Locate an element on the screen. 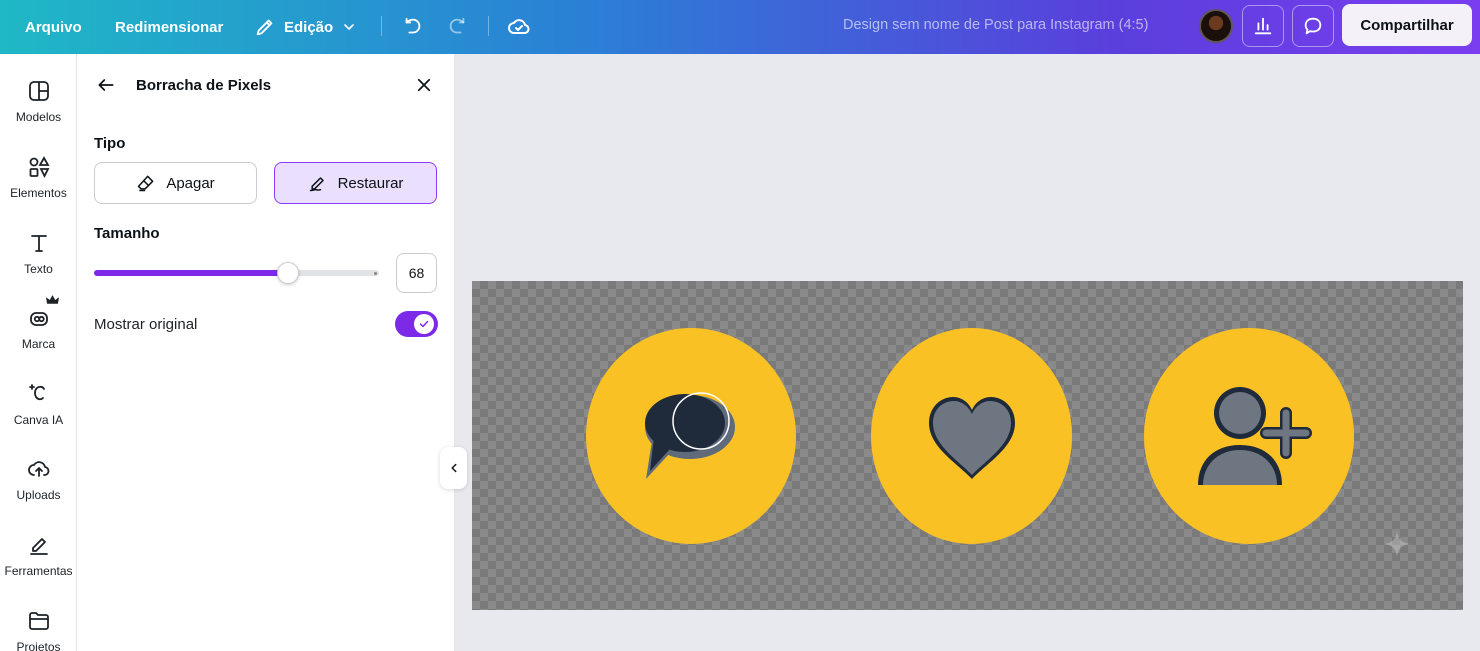 This screenshot has height=651, width=1480. rail-label: Marca is located at coordinates (38, 344).